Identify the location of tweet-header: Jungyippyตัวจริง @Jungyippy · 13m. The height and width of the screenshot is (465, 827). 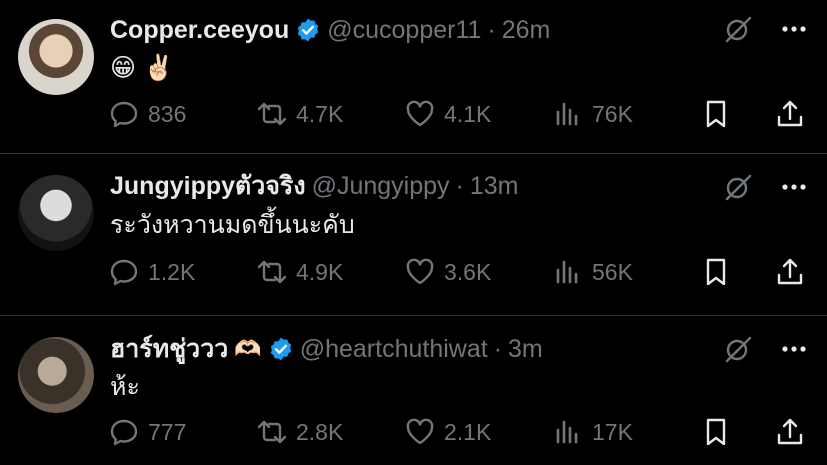
(403, 186).